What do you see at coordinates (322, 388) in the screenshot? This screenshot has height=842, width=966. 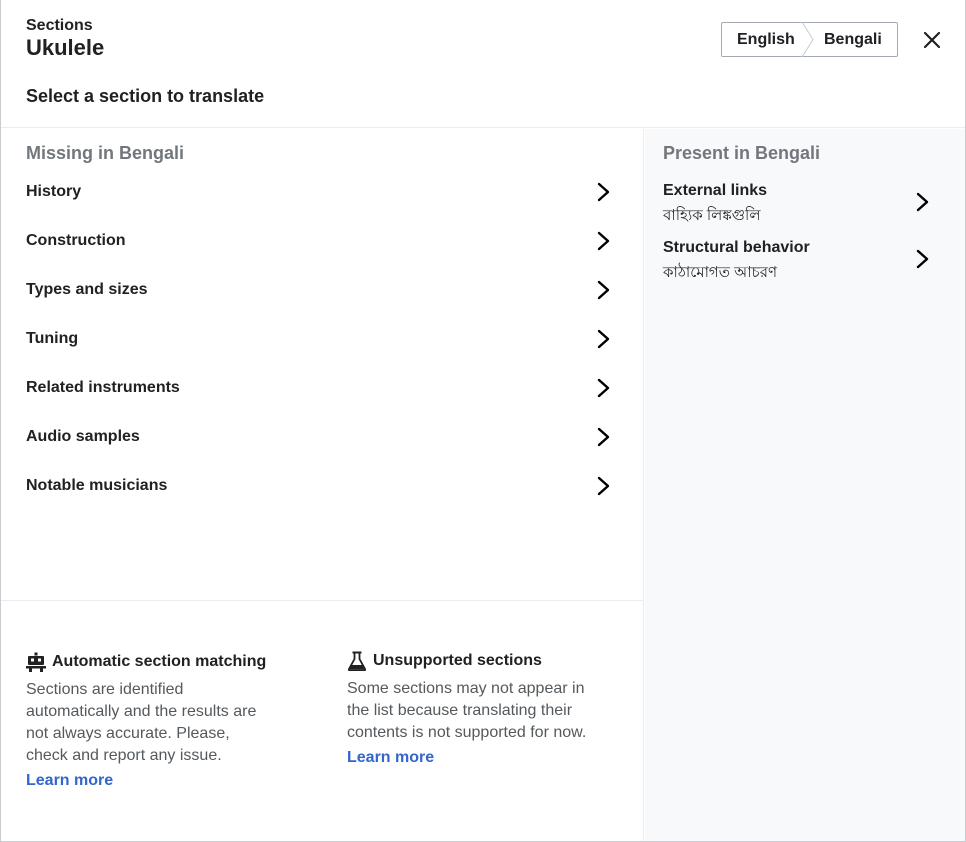 I see `section-item-related-instruments: Related instruments` at bounding box center [322, 388].